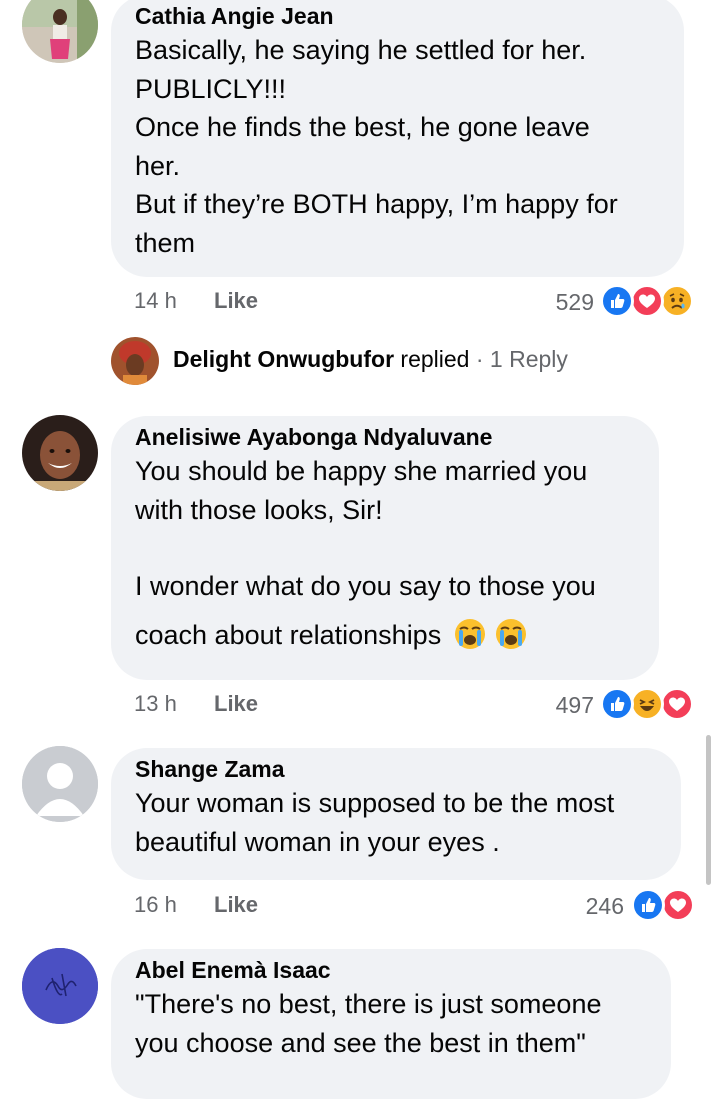  I want to click on comment-meta: 13 h Like, so click(234, 706).